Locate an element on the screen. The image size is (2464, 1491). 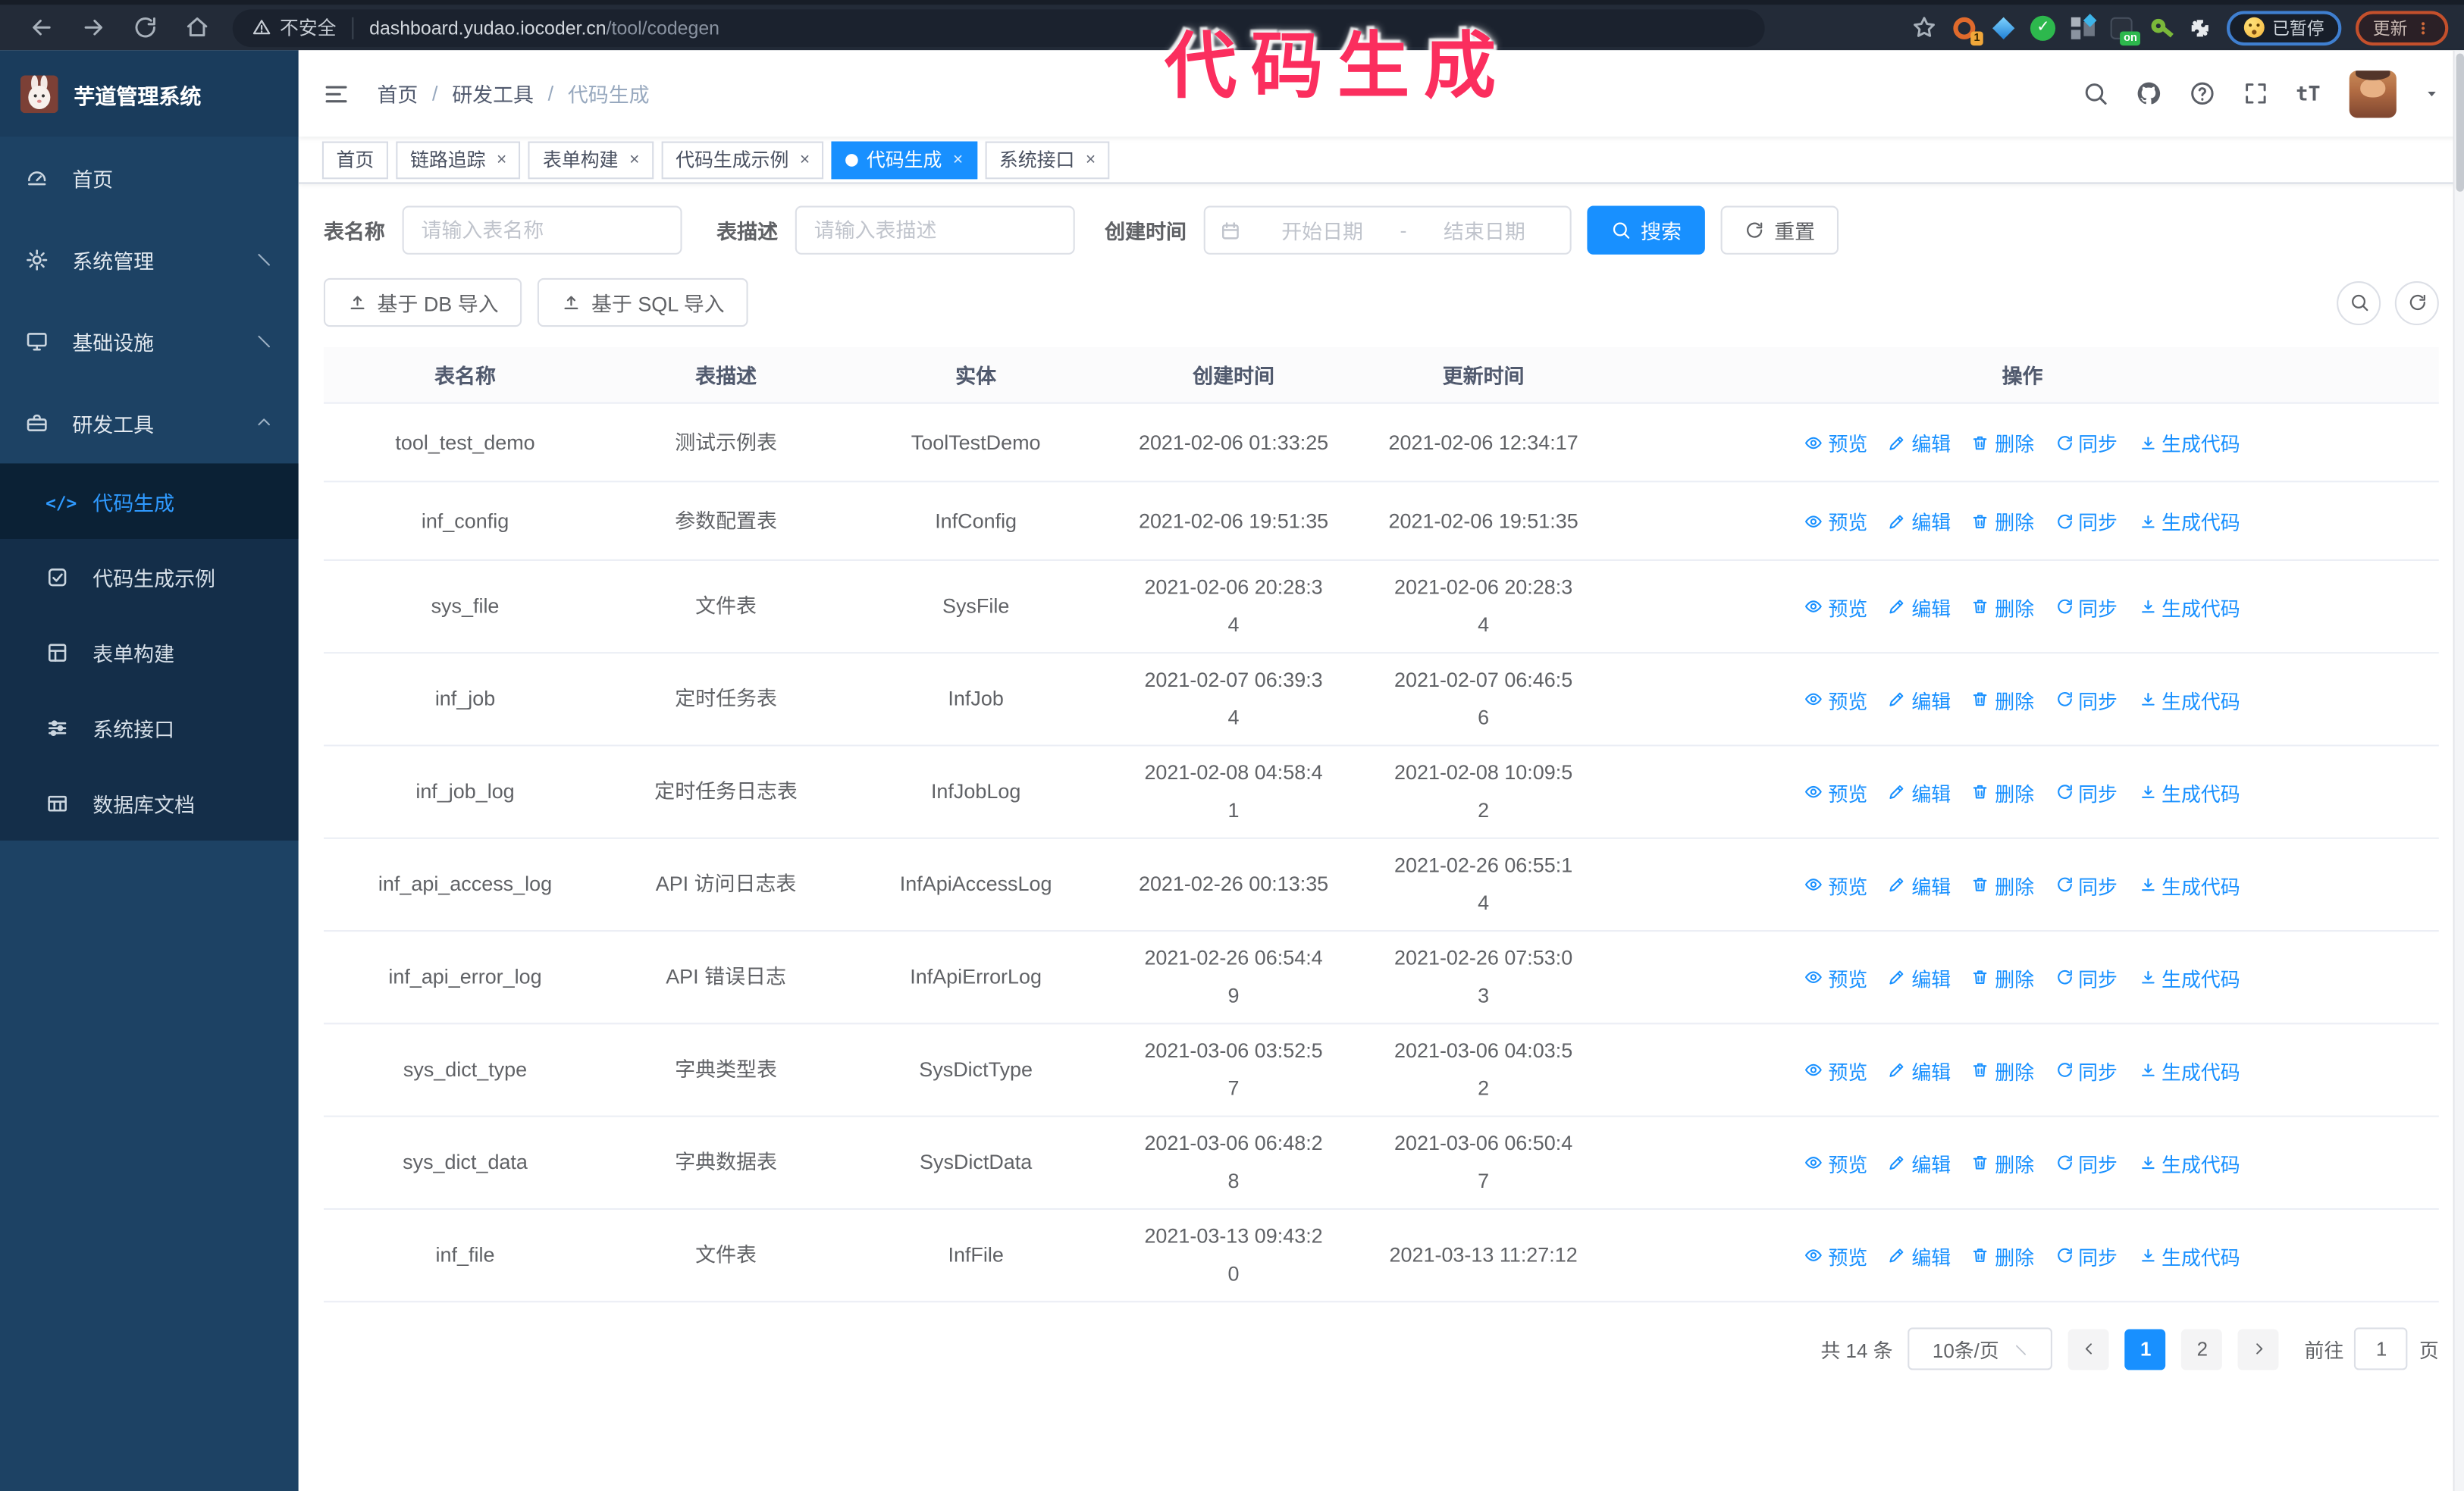
tab-代码生成: 代码生成 × is located at coordinates (905, 159).